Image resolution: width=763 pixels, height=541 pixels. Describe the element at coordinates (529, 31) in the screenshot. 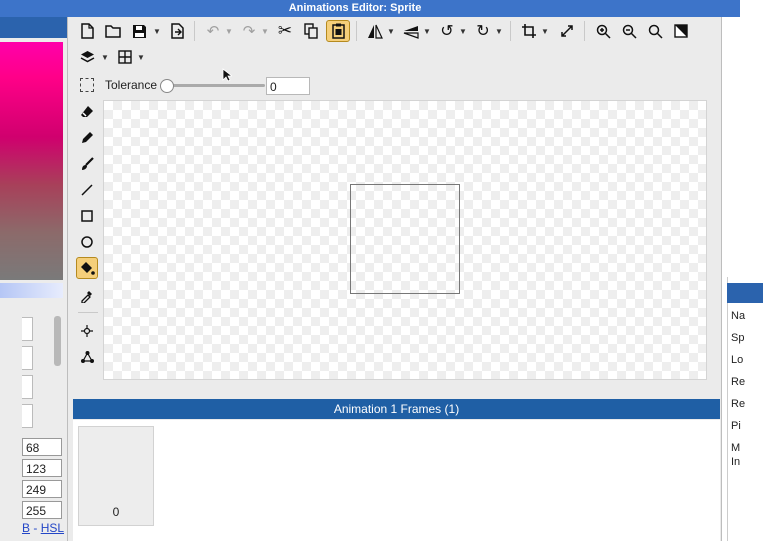

I see `crop-icon` at that location.